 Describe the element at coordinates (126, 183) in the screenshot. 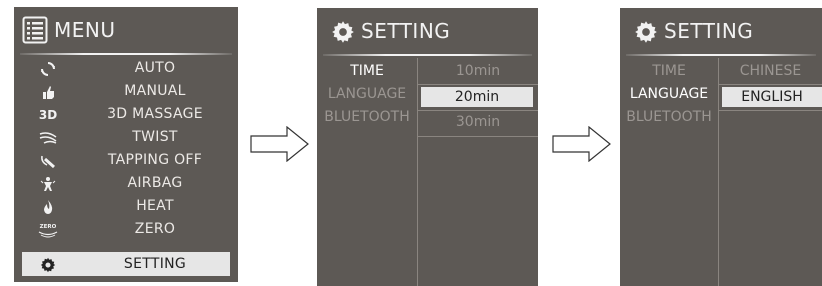

I see `menu-item-airbag: AIRBAG` at that location.